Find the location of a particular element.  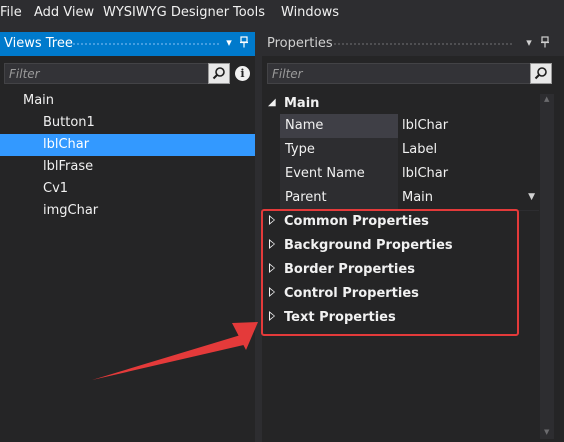

property-name: Name is located at coordinates (339, 126).